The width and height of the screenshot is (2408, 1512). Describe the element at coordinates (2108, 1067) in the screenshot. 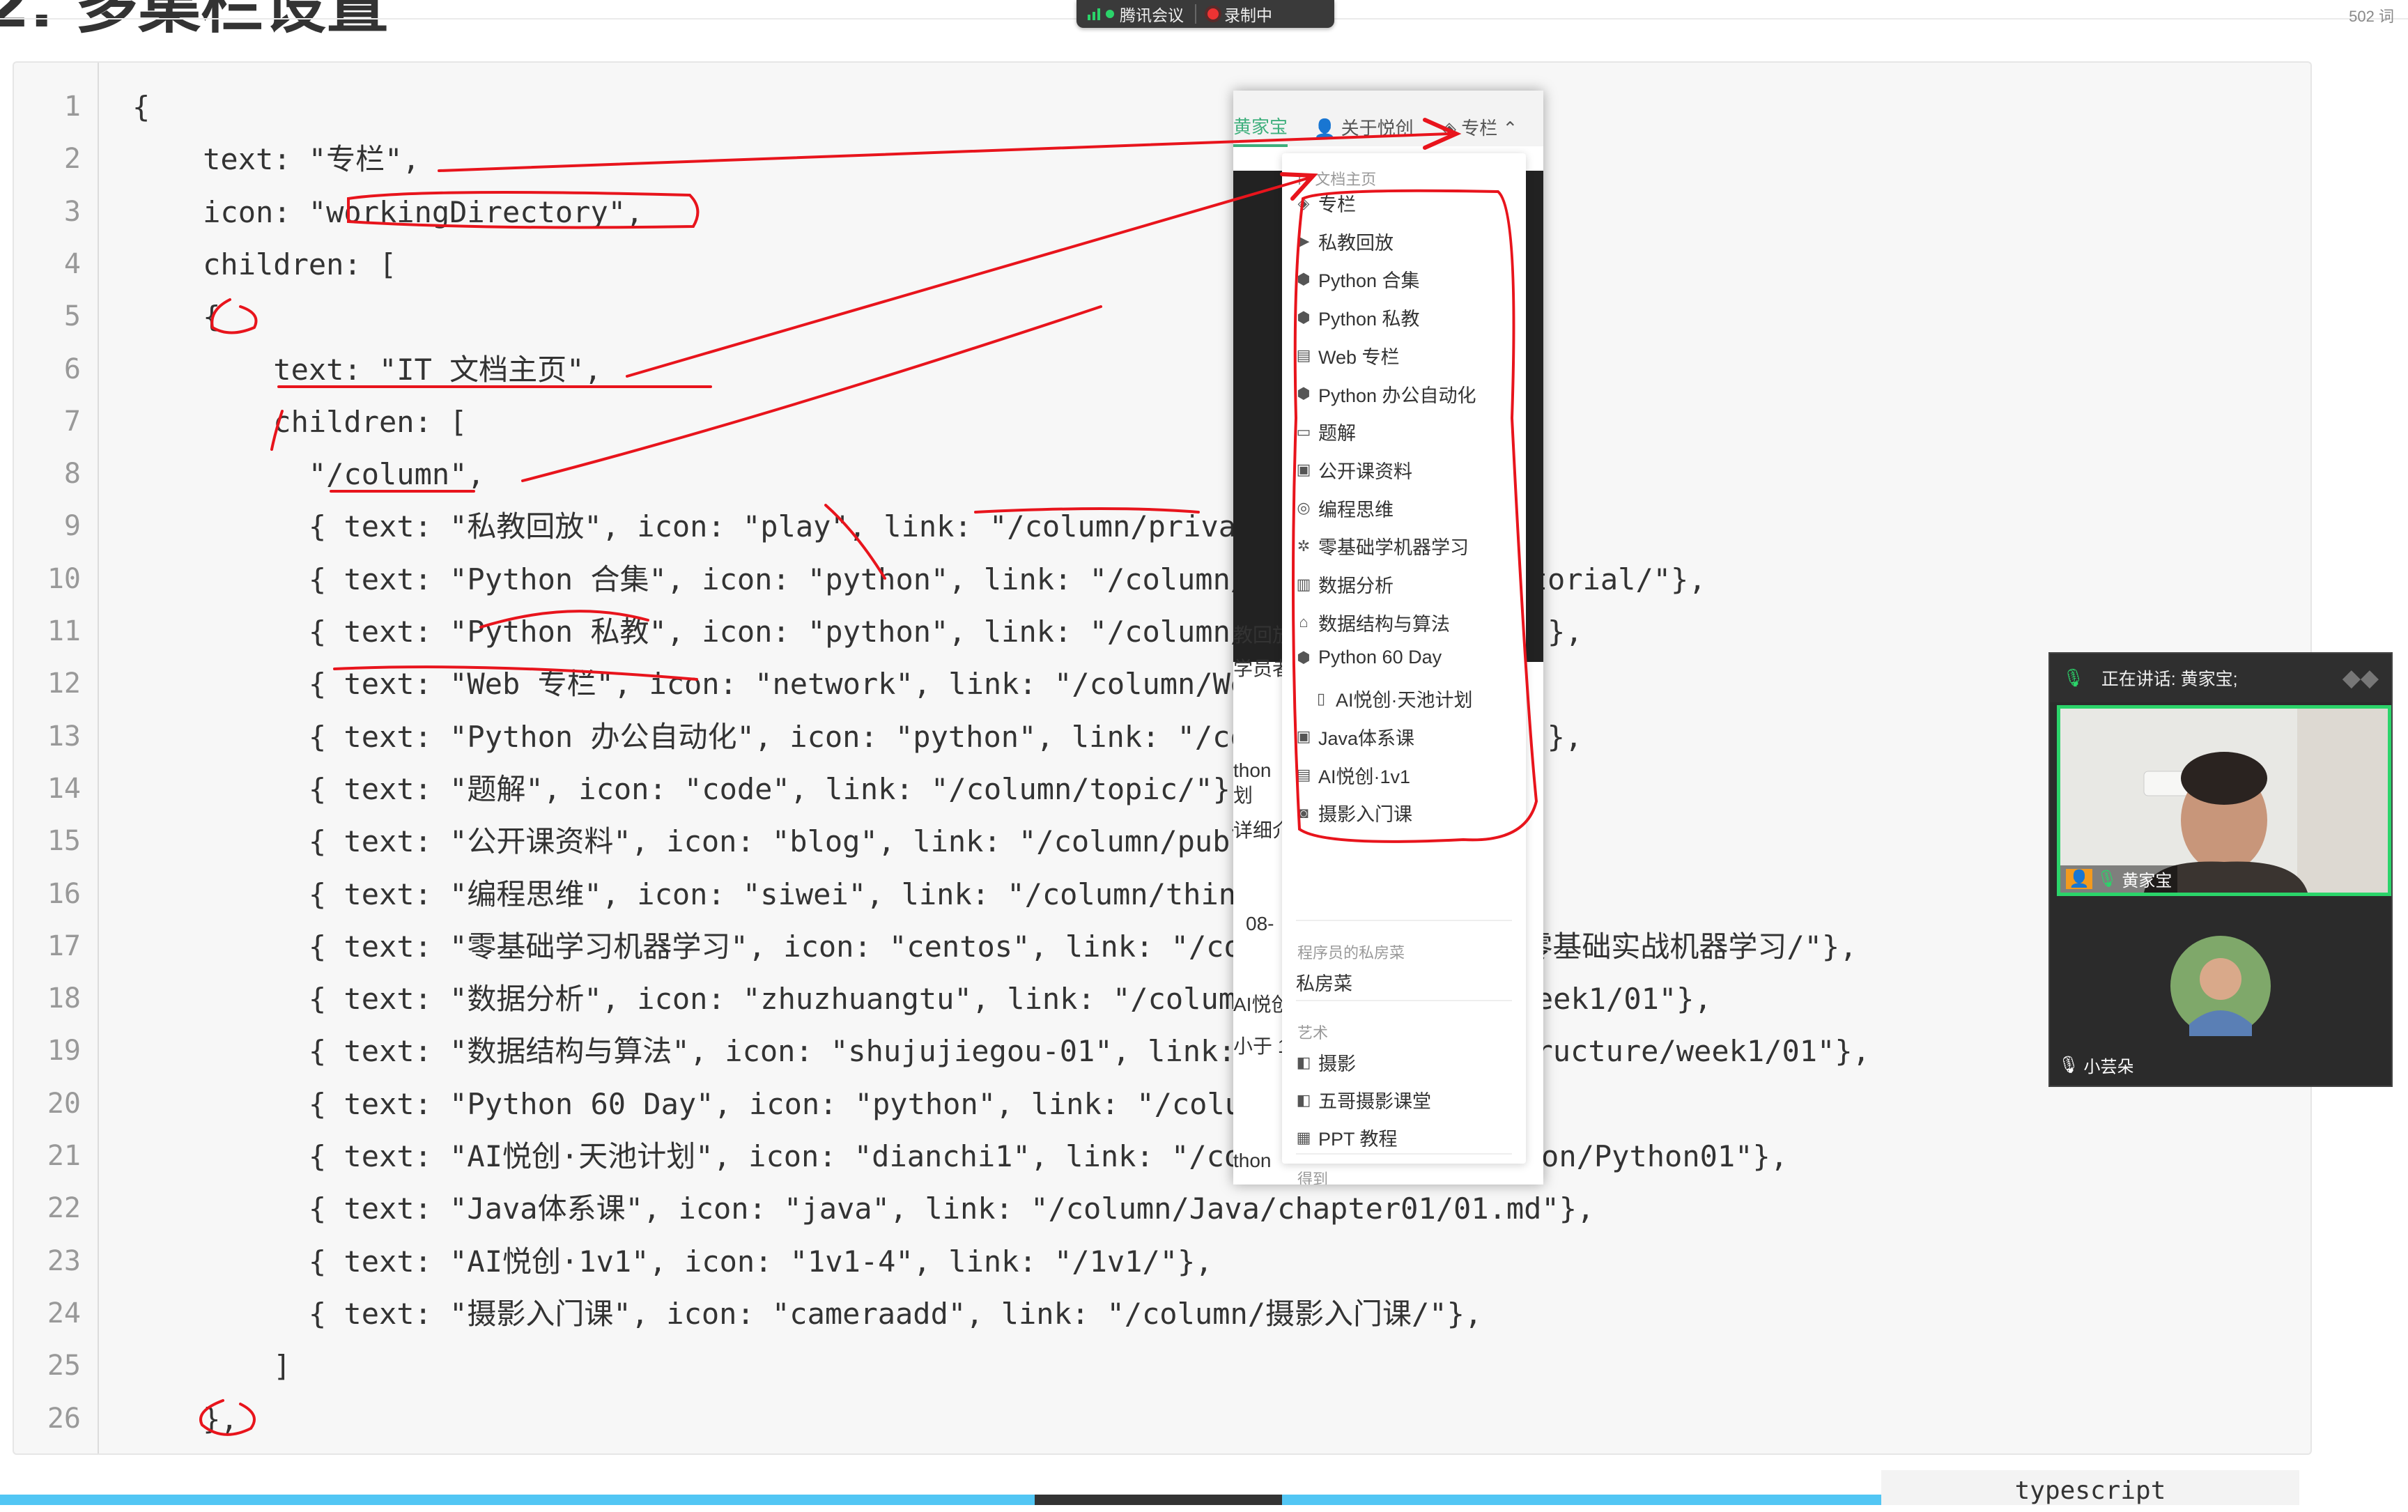

I see `participant-name: 小芸朵` at that location.